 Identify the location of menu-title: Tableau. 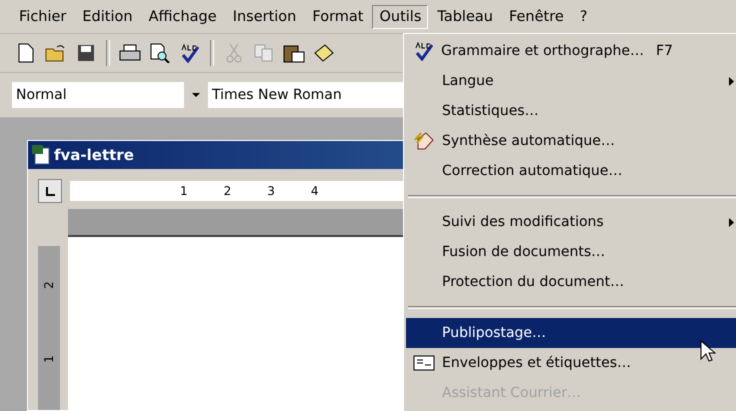
(465, 16).